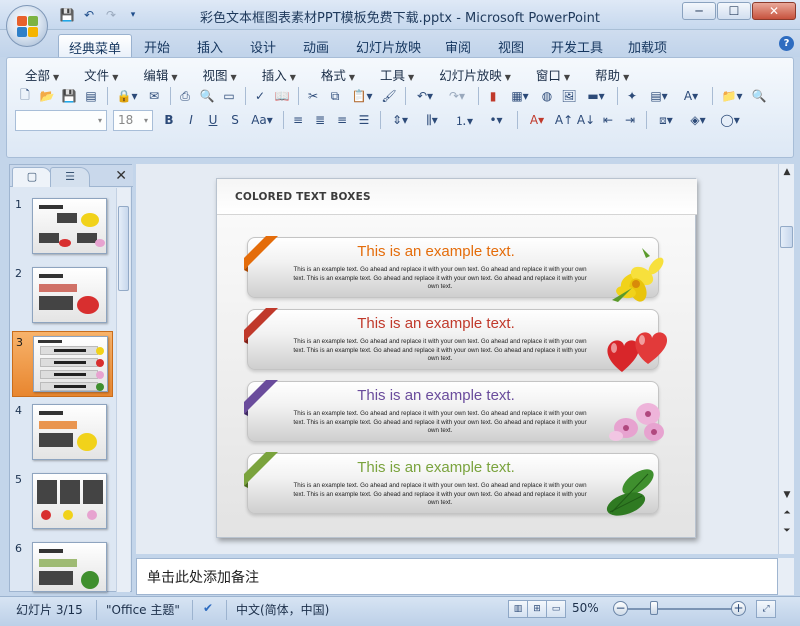 Image resolution: width=800 pixels, height=626 pixels. Describe the element at coordinates (220, 74) in the screenshot. I see `menu-view: 视图 ▼` at that location.